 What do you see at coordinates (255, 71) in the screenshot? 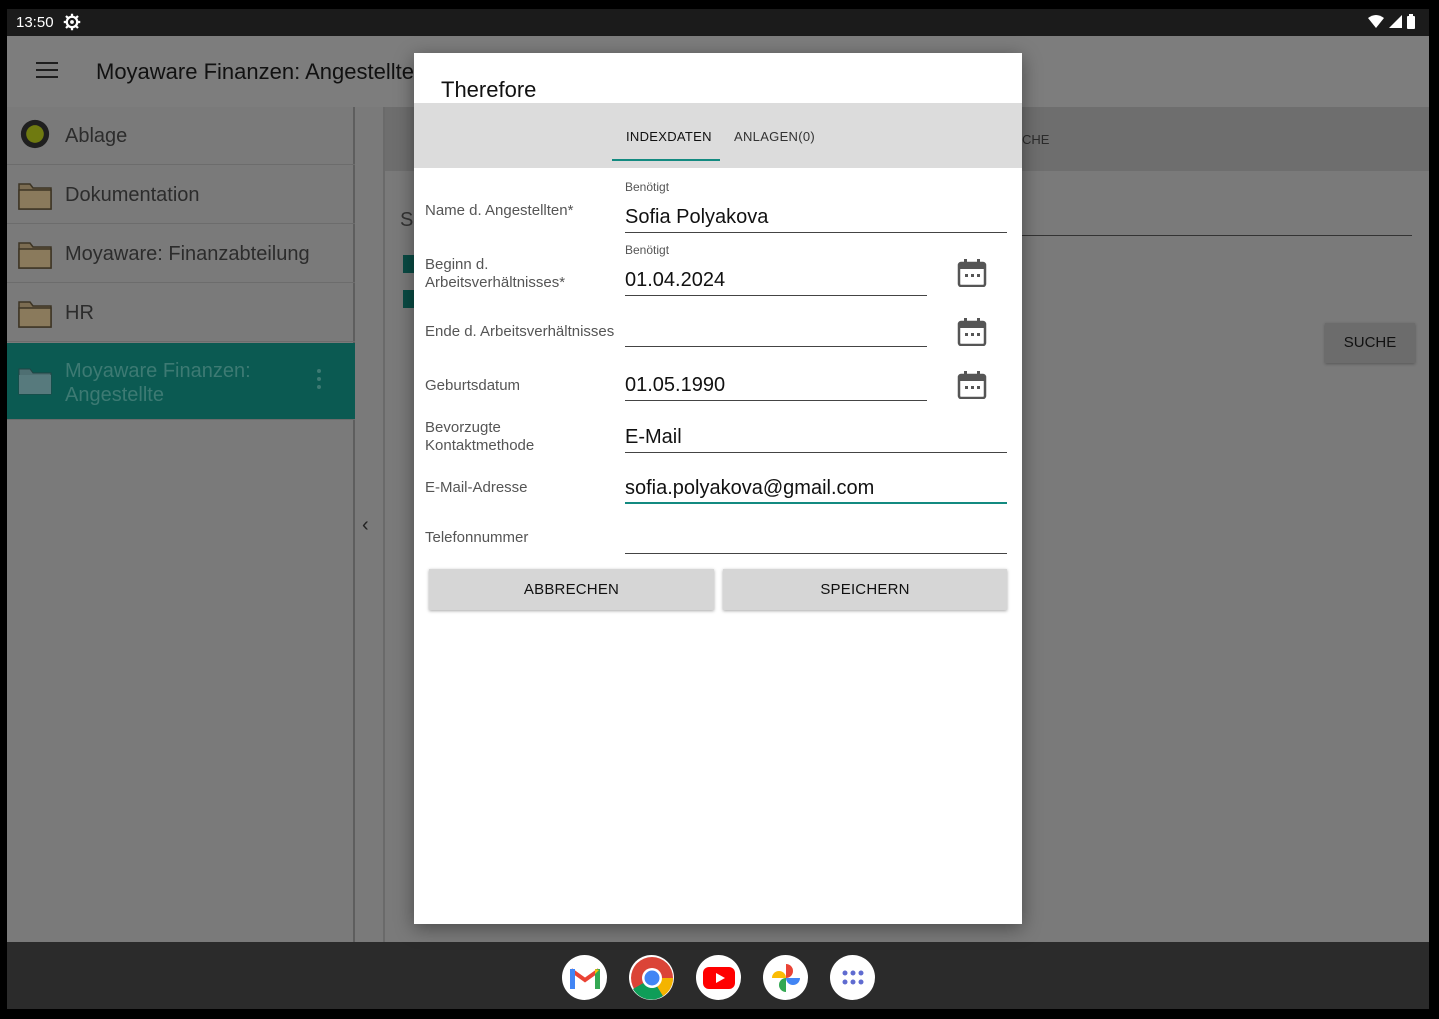
I see `app-title: Moyaware Finanzen: Angestellte` at bounding box center [255, 71].